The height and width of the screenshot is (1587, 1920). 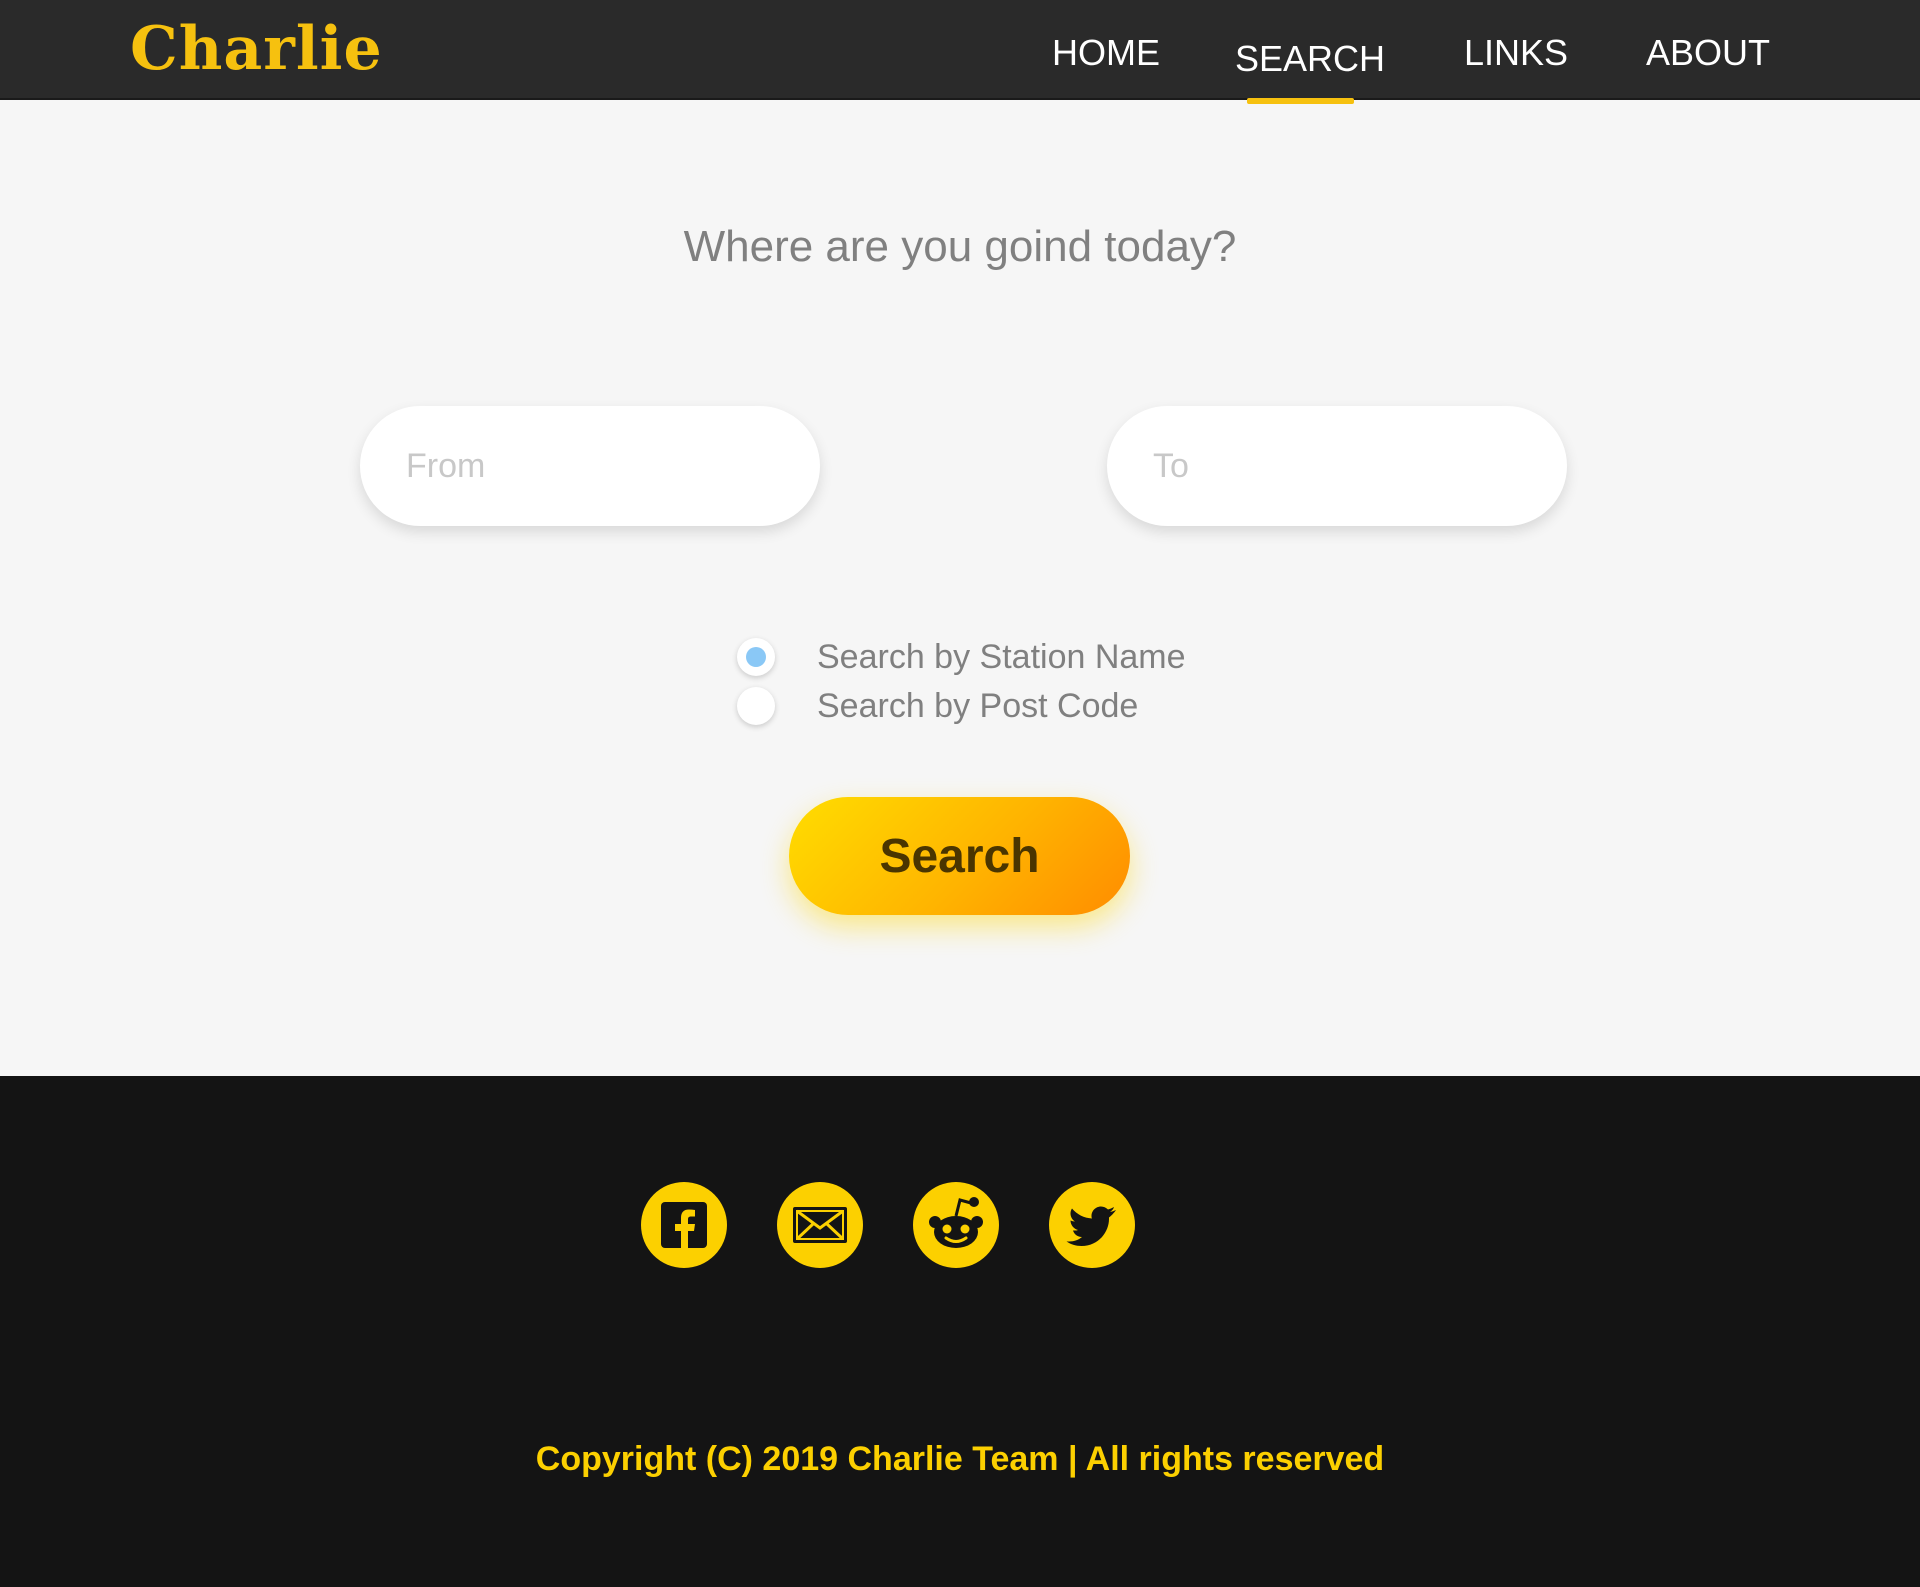 What do you see at coordinates (960, 52) in the screenshot?
I see `top-navbar: Charlie HOME SEARCH LINKS ABOUT` at bounding box center [960, 52].